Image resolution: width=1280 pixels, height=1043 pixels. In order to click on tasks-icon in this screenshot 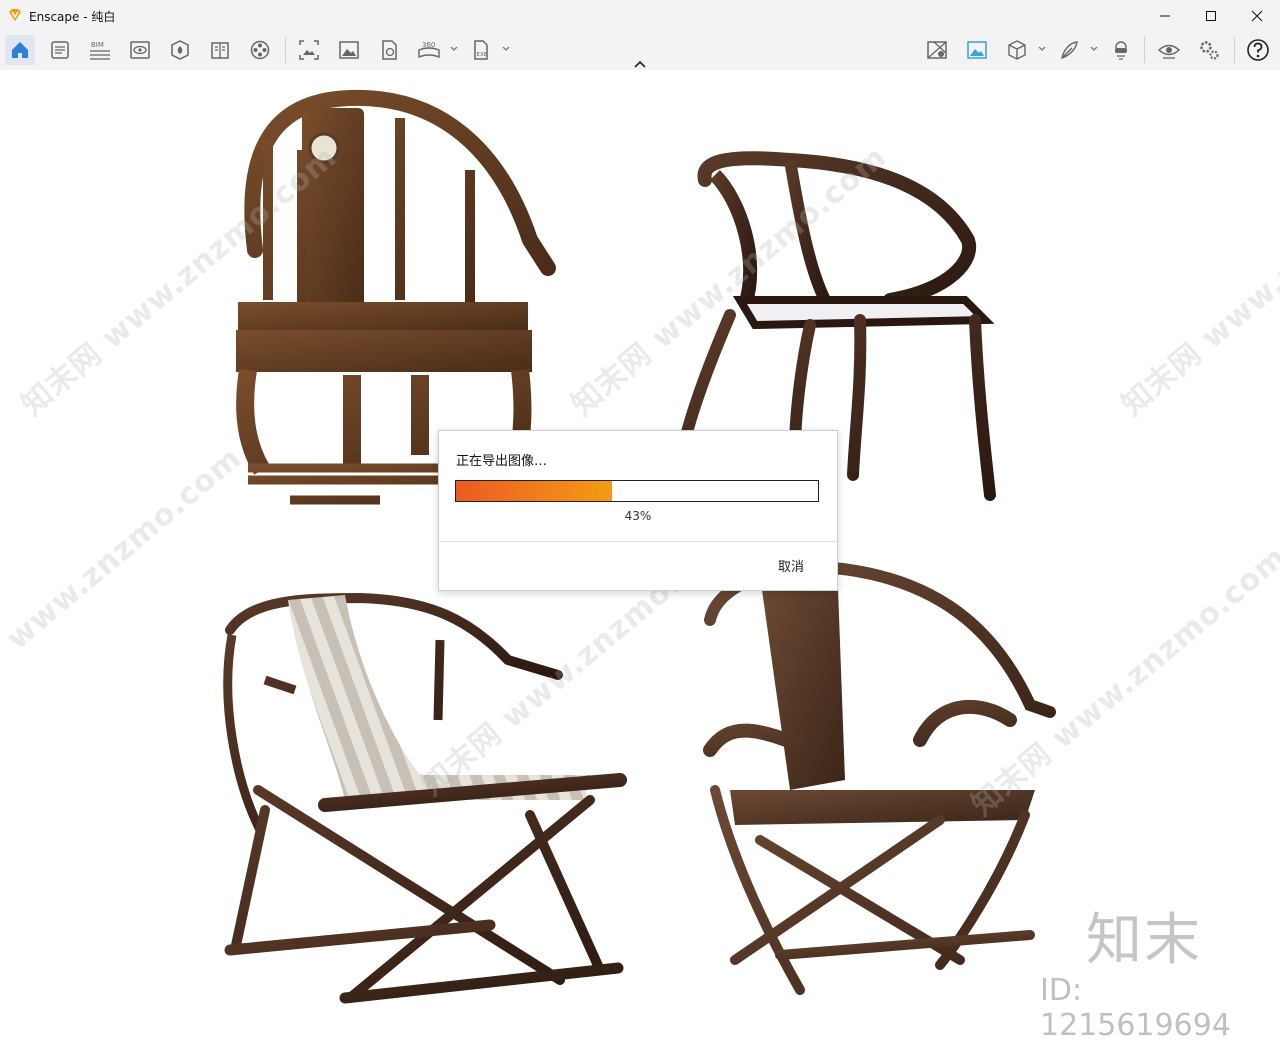, I will do `click(60, 50)`.